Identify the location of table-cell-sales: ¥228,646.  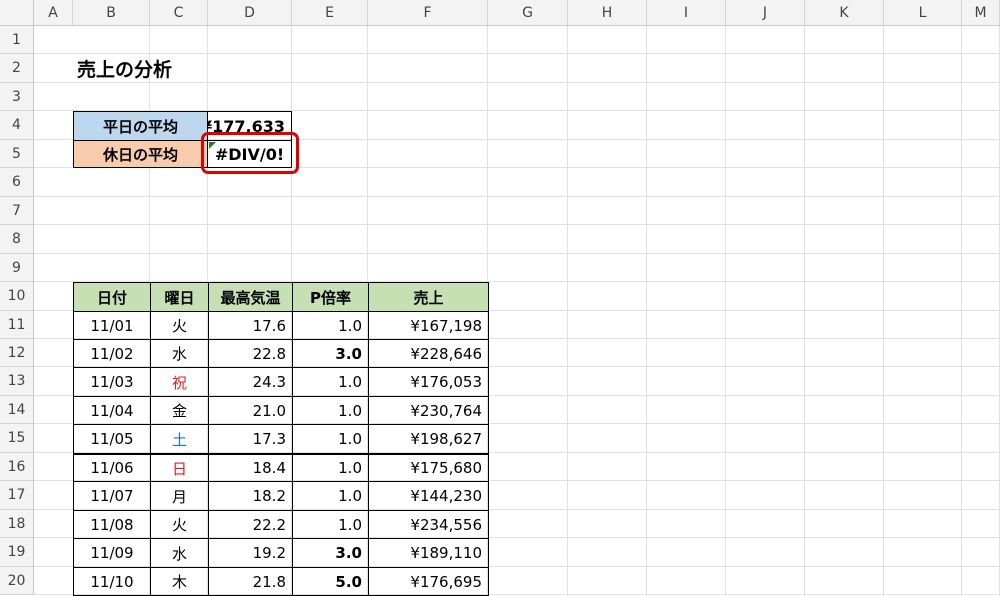
(428, 353).